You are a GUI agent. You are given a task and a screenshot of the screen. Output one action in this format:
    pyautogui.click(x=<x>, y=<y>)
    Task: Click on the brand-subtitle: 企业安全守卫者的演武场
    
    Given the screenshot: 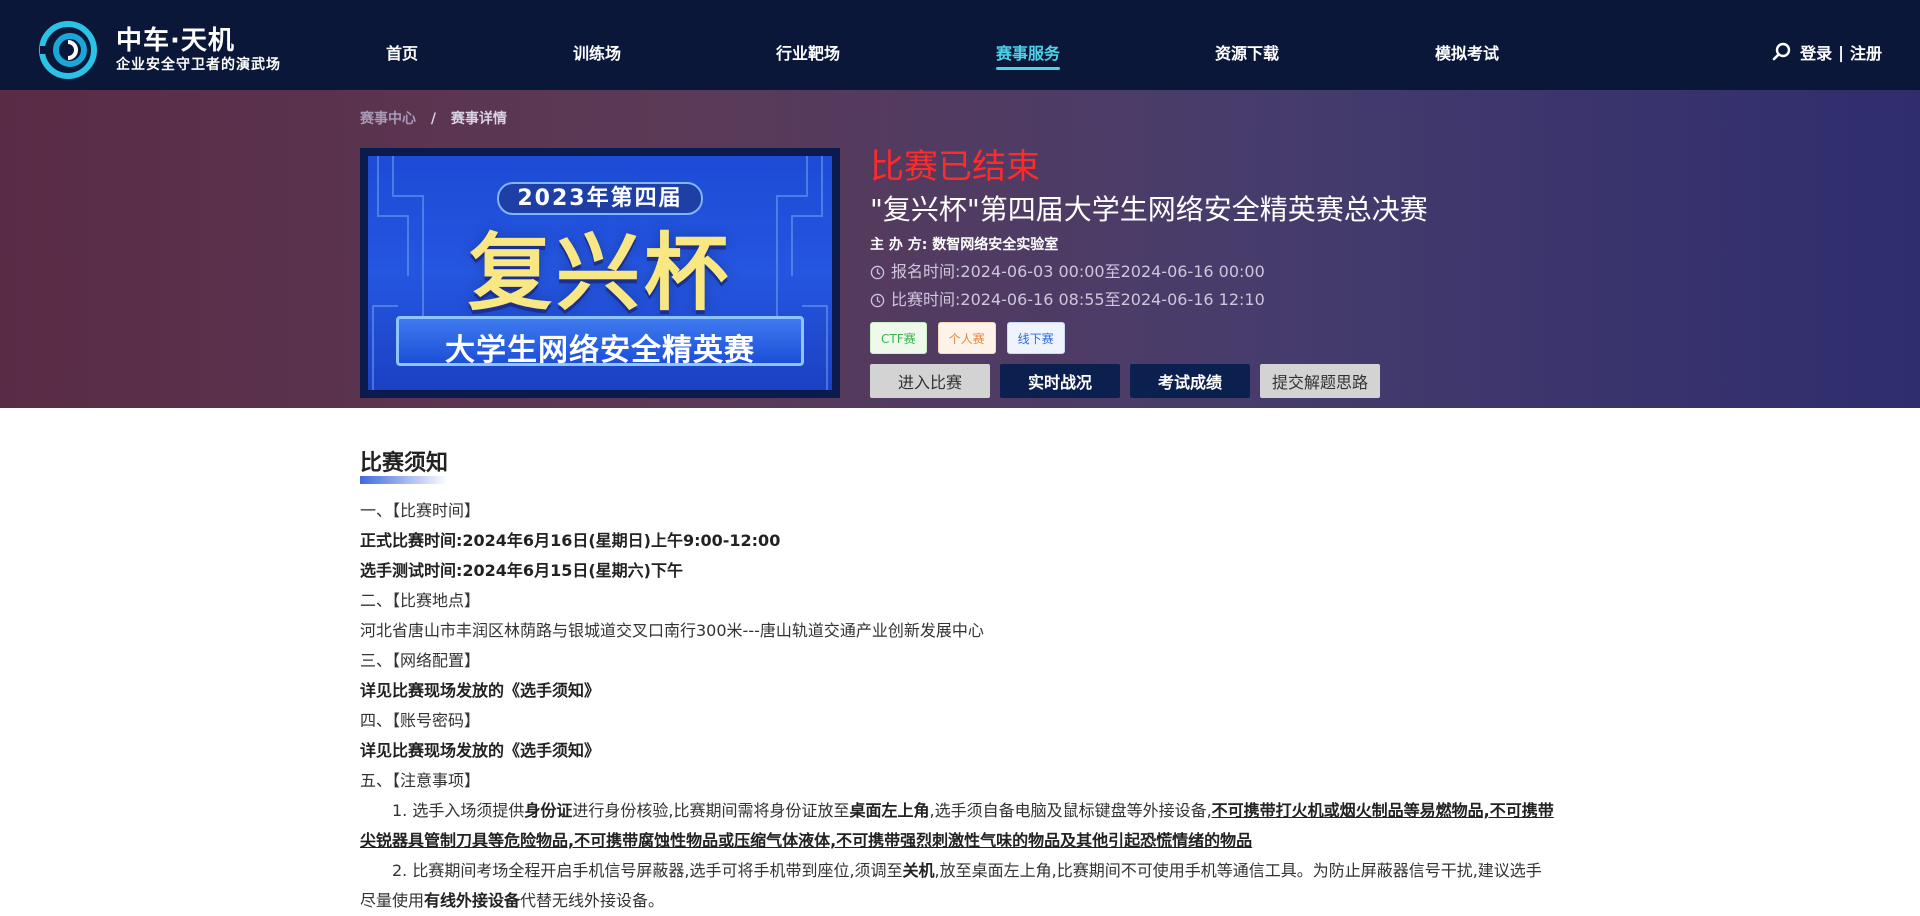 What is the action you would take?
    pyautogui.click(x=198, y=65)
    